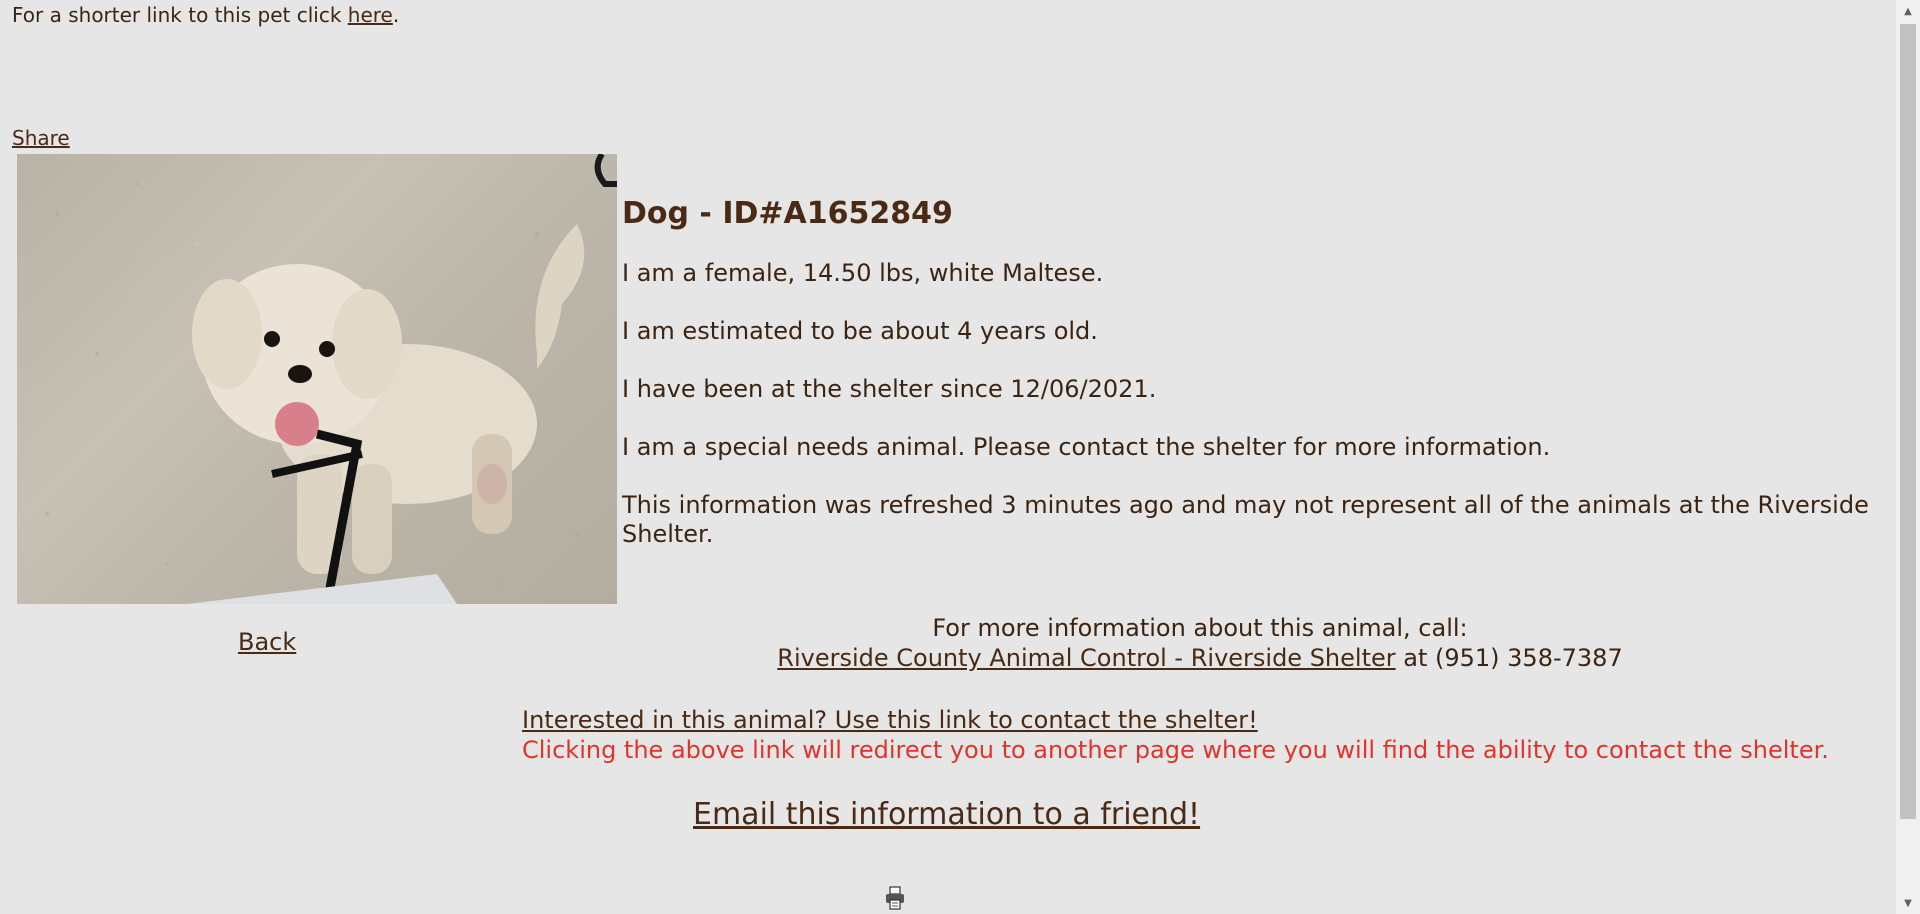 The image size is (1920, 914). Describe the element at coordinates (267, 642) in the screenshot. I see `back-link: Back` at that location.